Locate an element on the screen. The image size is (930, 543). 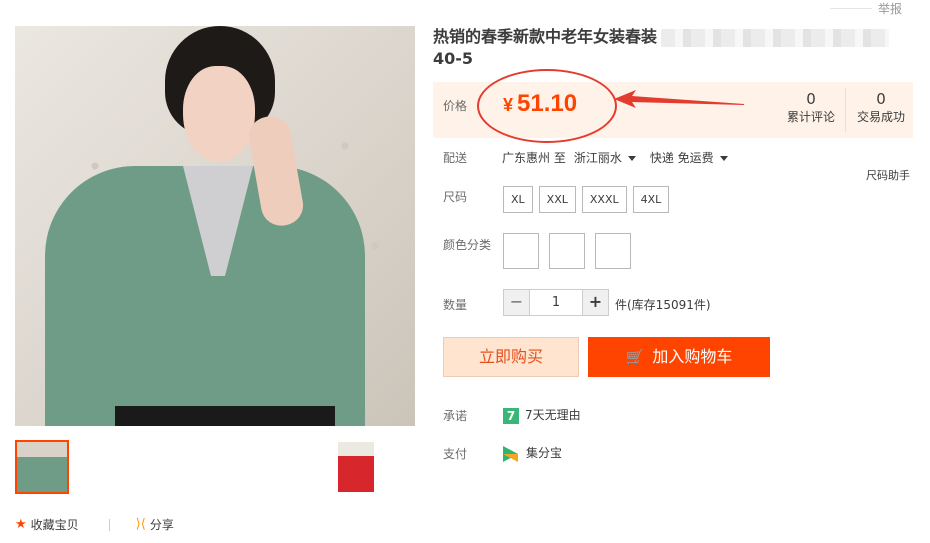
favorite-button: ★ 收藏宝贝 is located at coordinates (47, 524).